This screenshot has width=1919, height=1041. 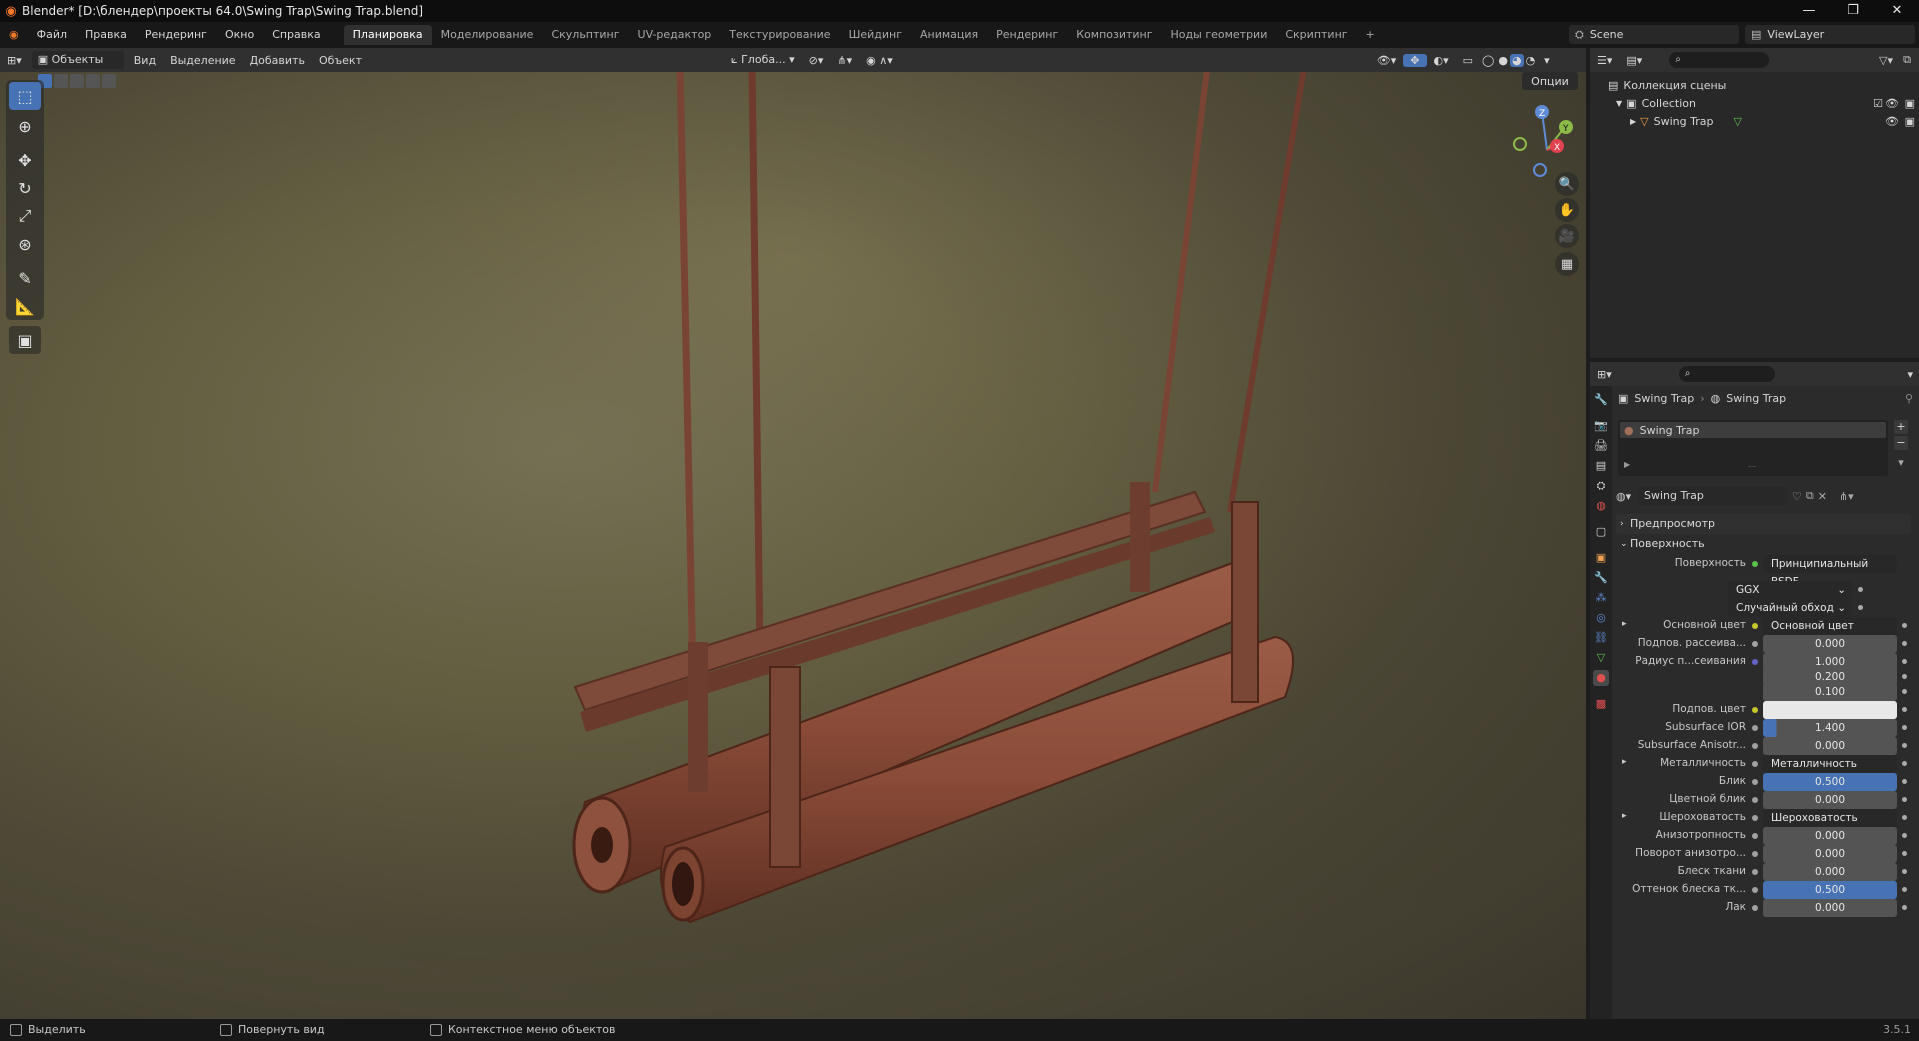 What do you see at coordinates (1713, 496) in the screenshot?
I see `material-name-field: Swing Trap` at bounding box center [1713, 496].